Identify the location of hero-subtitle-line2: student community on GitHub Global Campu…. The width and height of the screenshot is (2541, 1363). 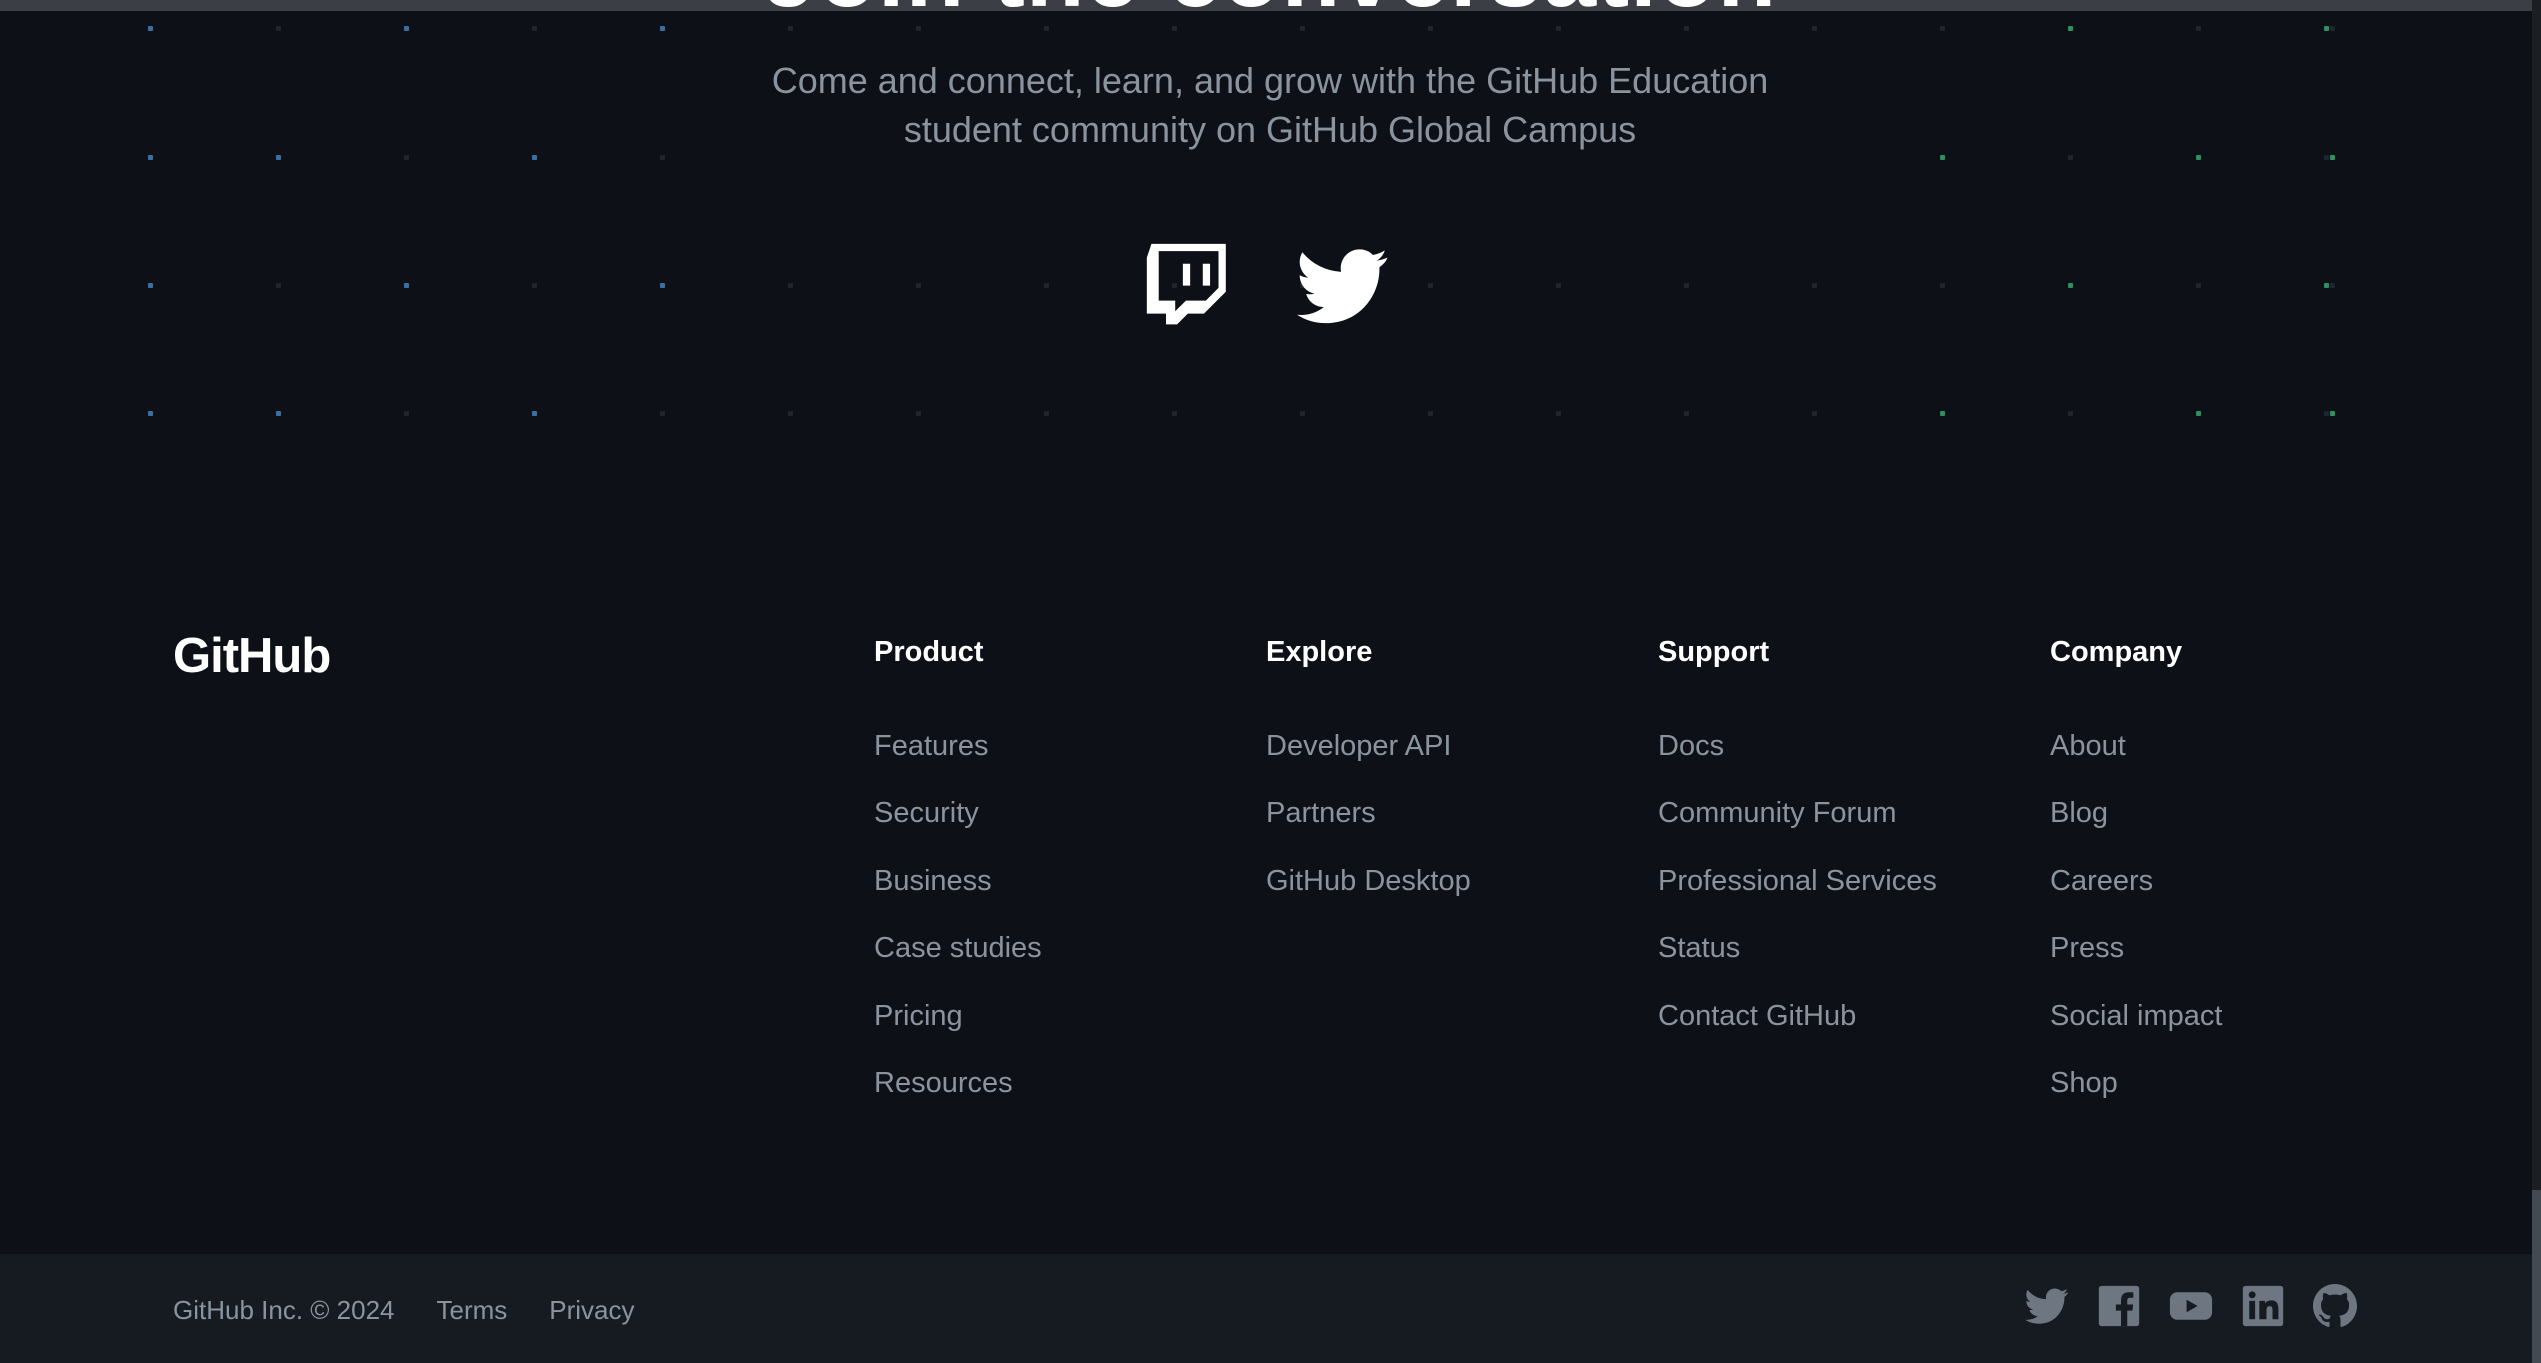
(1270, 129).